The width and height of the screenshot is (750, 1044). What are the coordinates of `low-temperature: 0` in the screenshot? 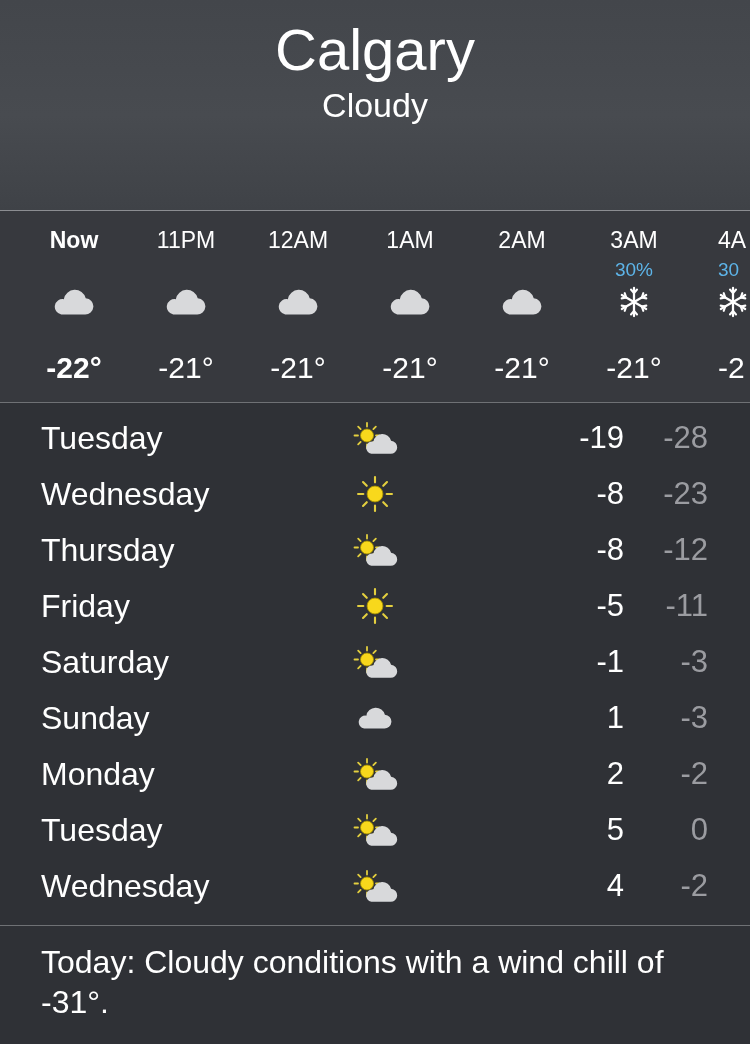 It's located at (699, 830).